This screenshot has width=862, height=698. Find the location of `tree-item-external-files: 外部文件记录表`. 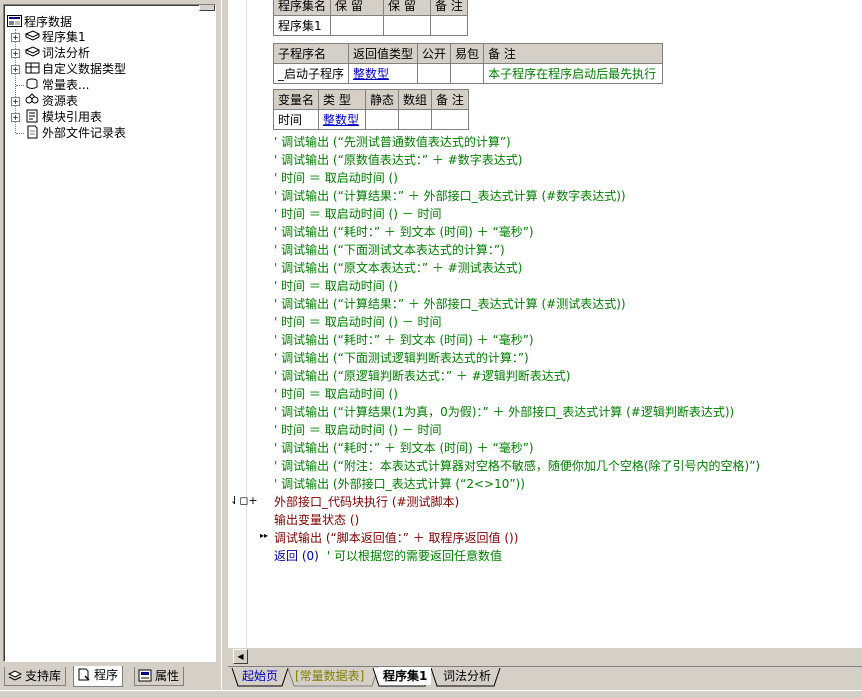

tree-item-external-files: 外部文件记录表 is located at coordinates (75, 133).